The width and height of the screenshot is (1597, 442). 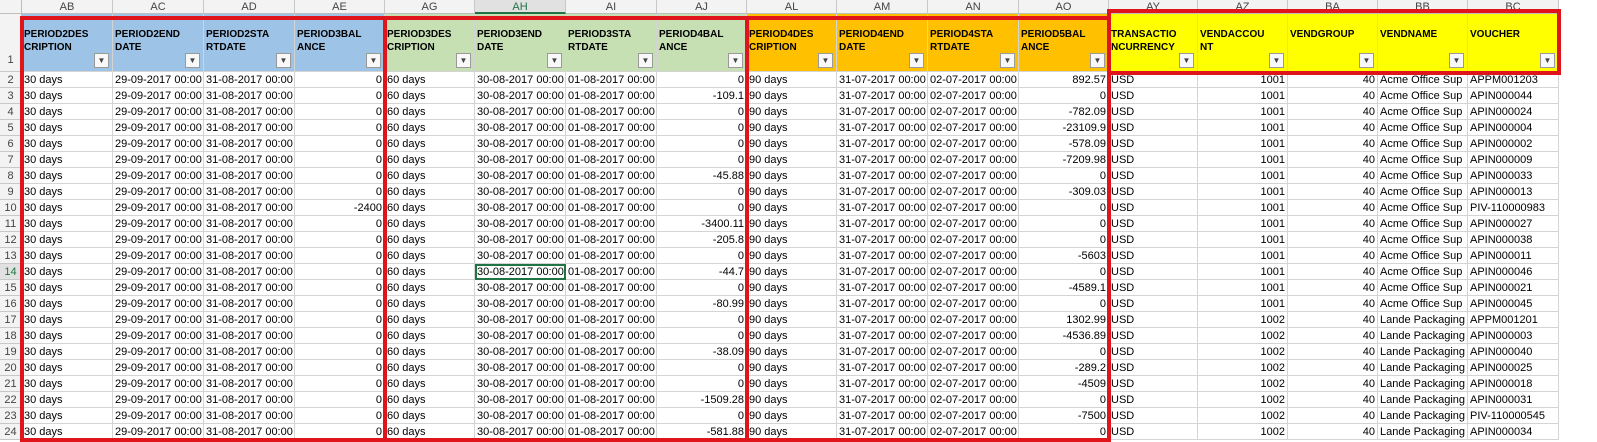 What do you see at coordinates (11, 320) in the screenshot?
I see `row-header-17: 17` at bounding box center [11, 320].